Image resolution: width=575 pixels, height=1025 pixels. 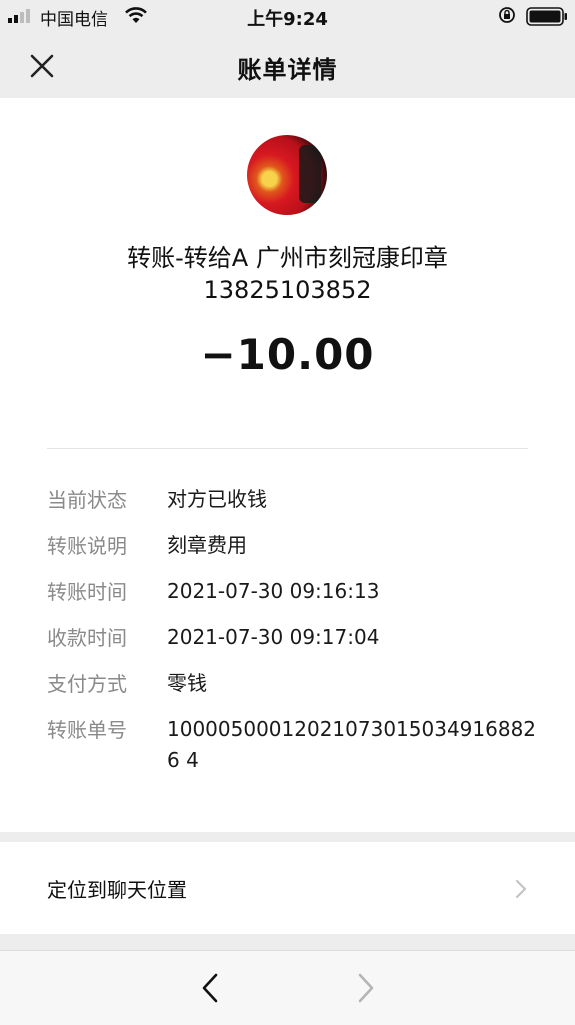 What do you see at coordinates (87, 684) in the screenshot?
I see `detail-label: 支付方式` at bounding box center [87, 684].